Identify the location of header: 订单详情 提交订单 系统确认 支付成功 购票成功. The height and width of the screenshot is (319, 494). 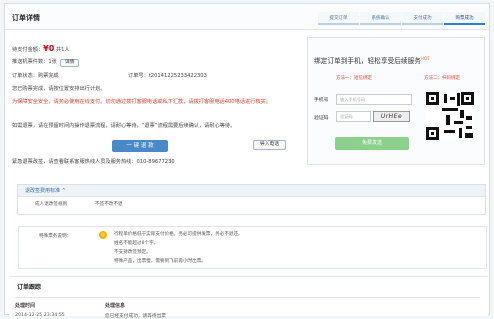
(247, 17).